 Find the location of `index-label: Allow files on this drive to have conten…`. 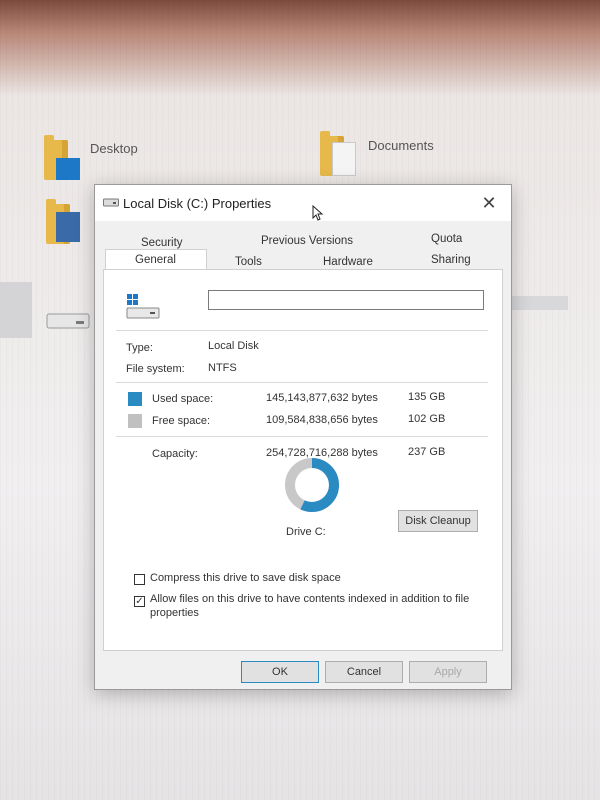

index-label: Allow files on this drive to have conten… is located at coordinates (310, 606).